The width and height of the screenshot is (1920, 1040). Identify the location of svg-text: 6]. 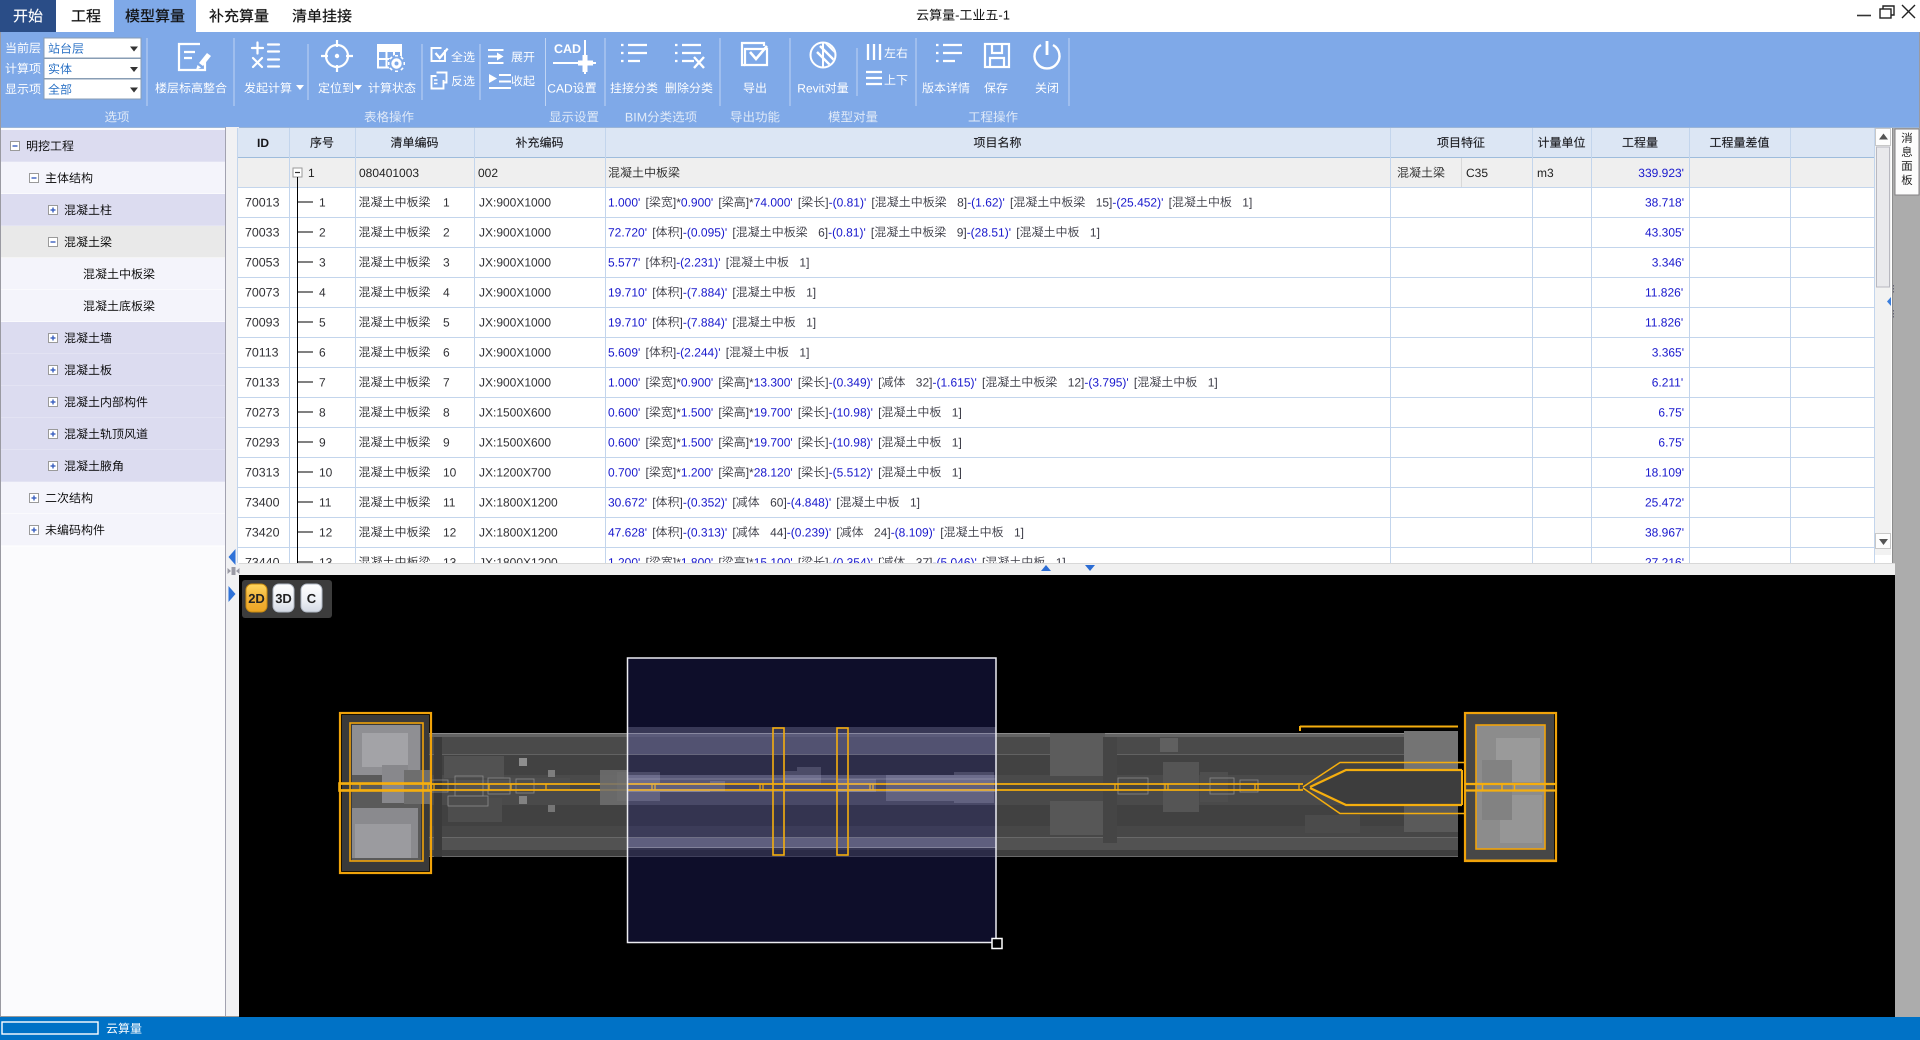
(823, 232).